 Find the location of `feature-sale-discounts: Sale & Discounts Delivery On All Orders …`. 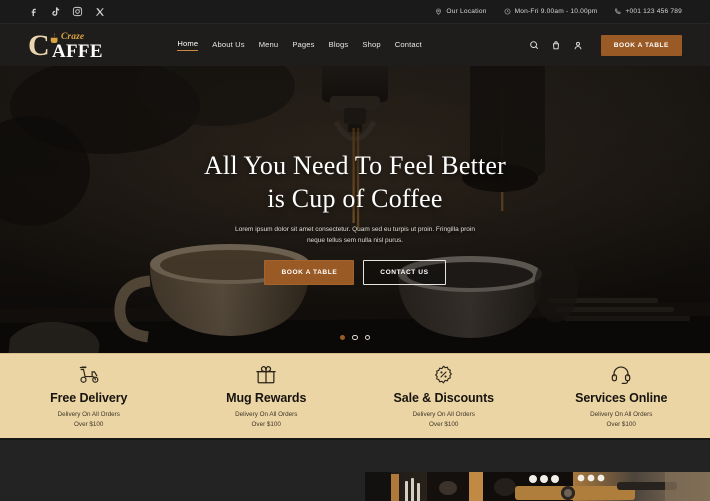

feature-sale-discounts: Sale & Discounts Delivery On All Orders … is located at coordinates (444, 396).